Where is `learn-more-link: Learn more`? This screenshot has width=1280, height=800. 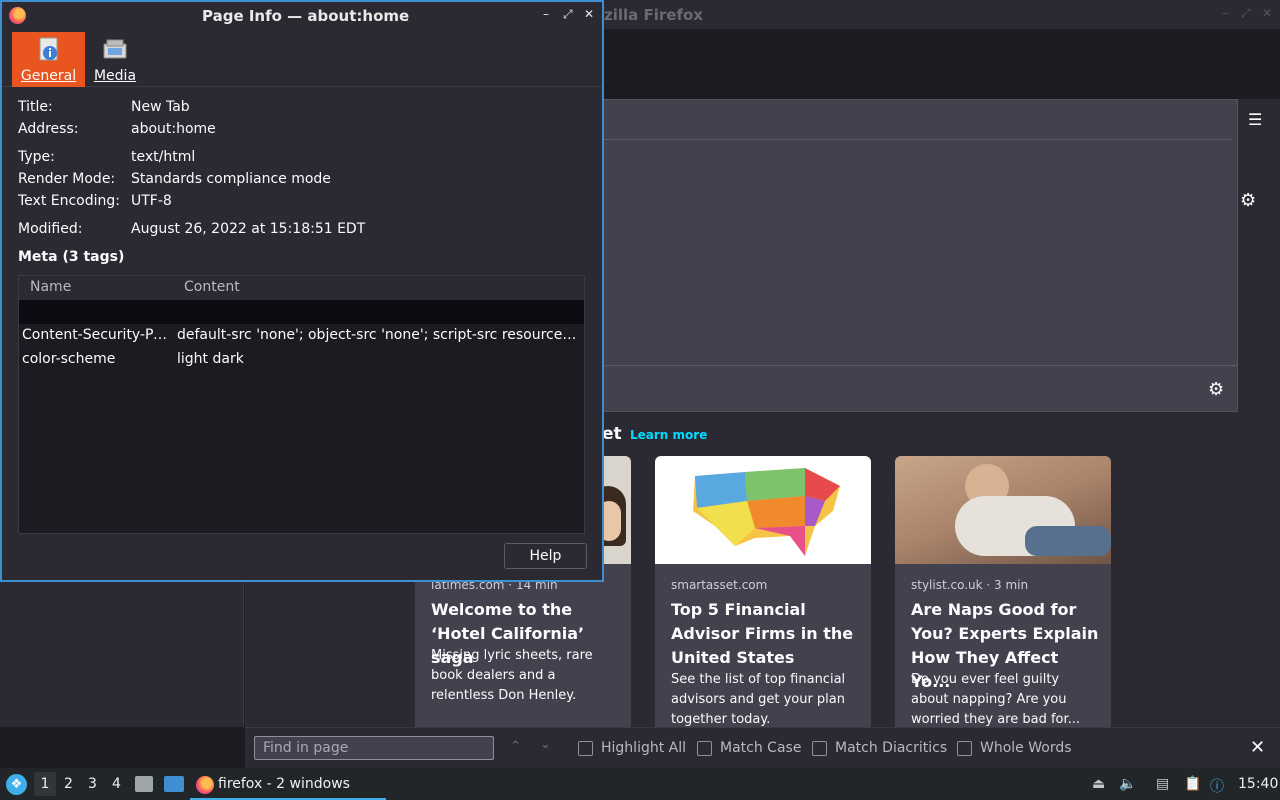
learn-more-link: Learn more is located at coordinates (668, 435).